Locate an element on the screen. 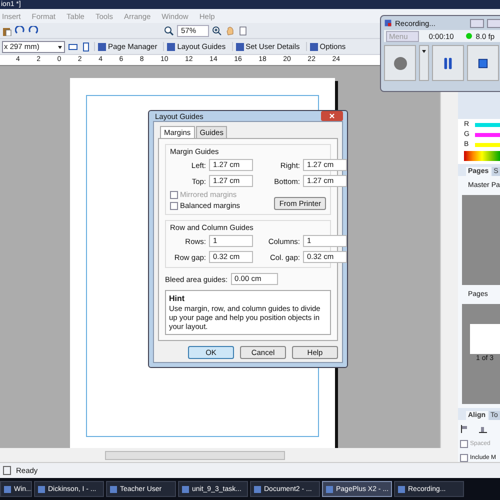 This screenshot has height=500, width=500. close-button is located at coordinates (332, 116).